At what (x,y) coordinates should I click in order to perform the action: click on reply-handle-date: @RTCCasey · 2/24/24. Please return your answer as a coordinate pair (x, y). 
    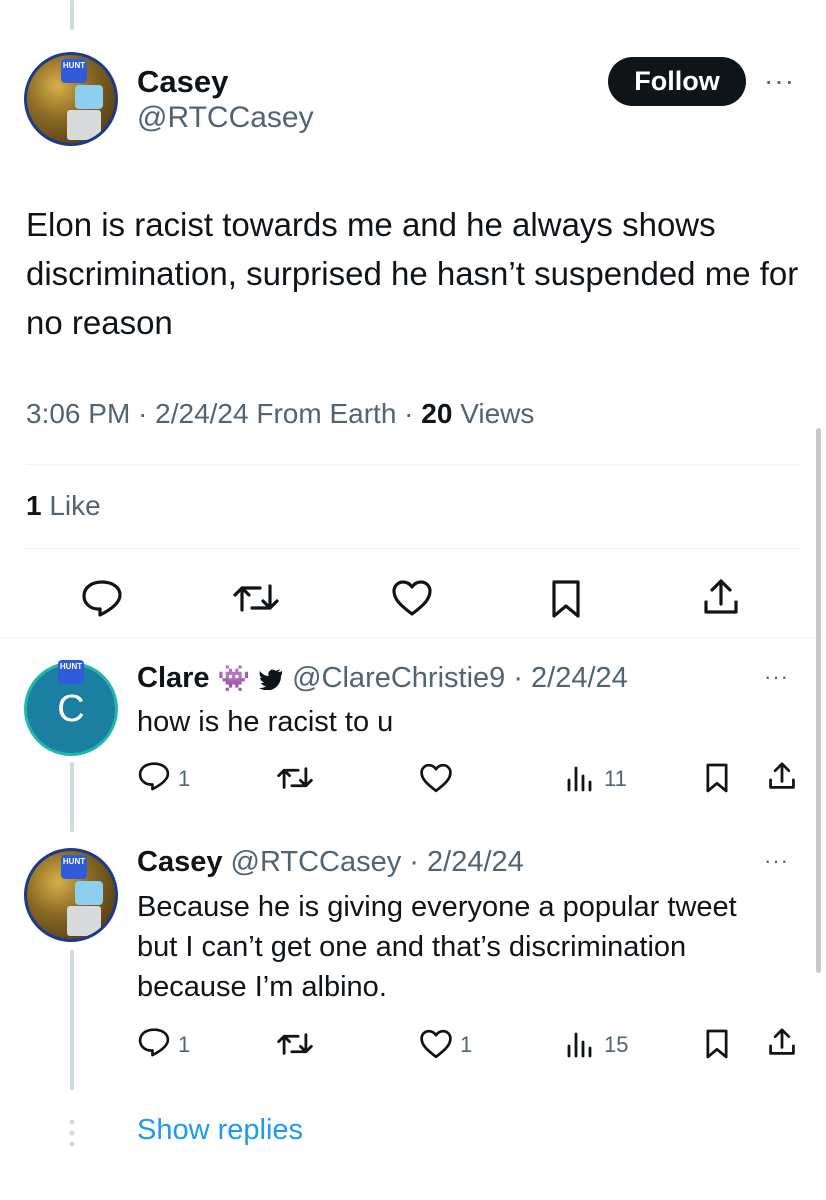
    Looking at the image, I should click on (377, 862).